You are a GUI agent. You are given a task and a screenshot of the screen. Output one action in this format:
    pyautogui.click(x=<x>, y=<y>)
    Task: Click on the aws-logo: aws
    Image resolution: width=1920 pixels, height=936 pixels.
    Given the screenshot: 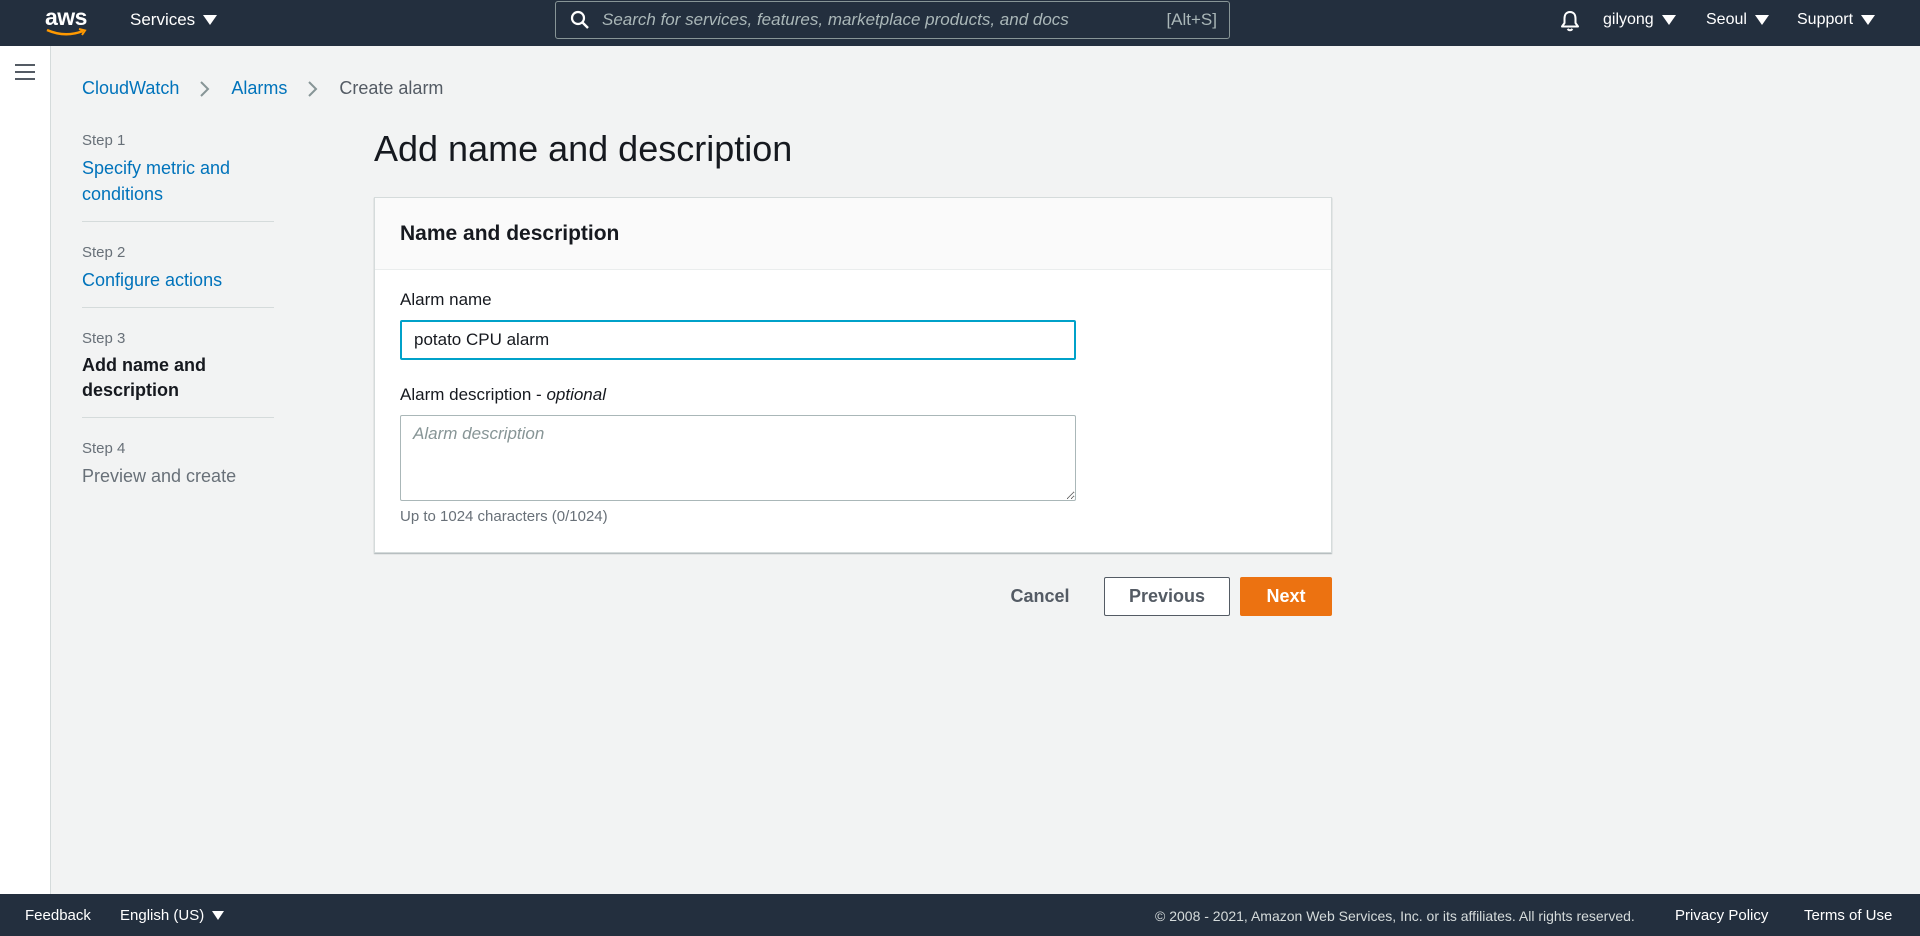 What is the action you would take?
    pyautogui.click(x=68, y=22)
    